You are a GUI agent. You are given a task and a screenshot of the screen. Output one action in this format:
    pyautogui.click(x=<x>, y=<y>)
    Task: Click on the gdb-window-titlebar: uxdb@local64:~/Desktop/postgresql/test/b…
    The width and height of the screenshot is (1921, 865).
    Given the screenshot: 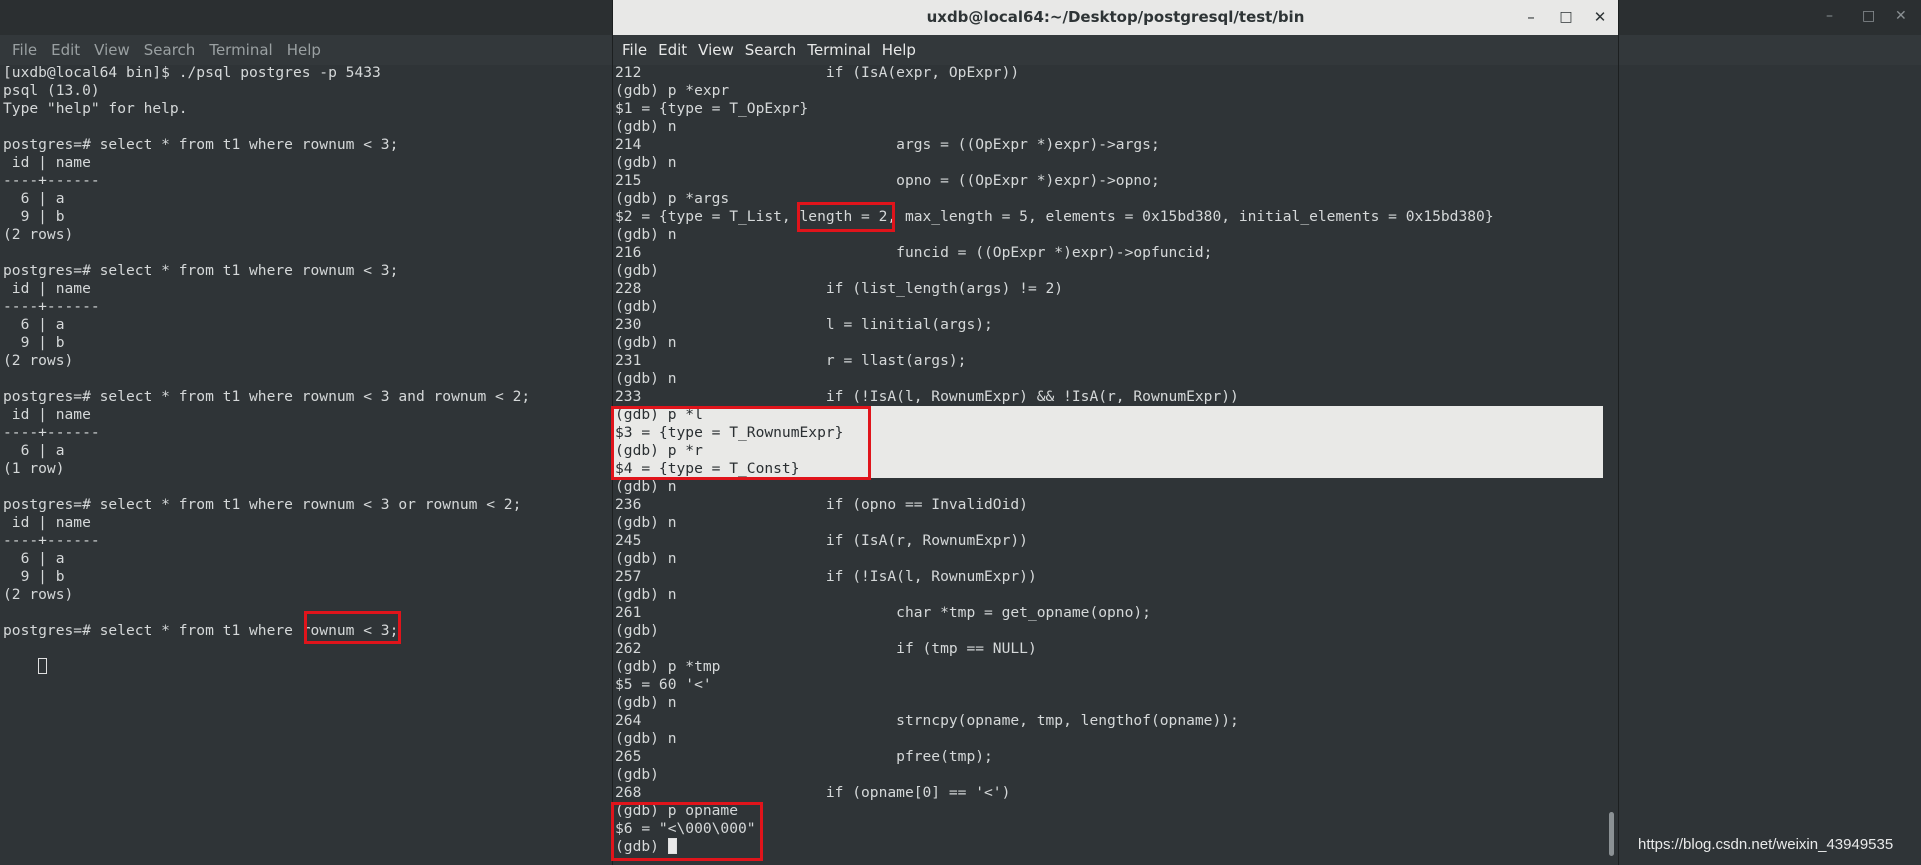 What is the action you would take?
    pyautogui.click(x=1115, y=17)
    